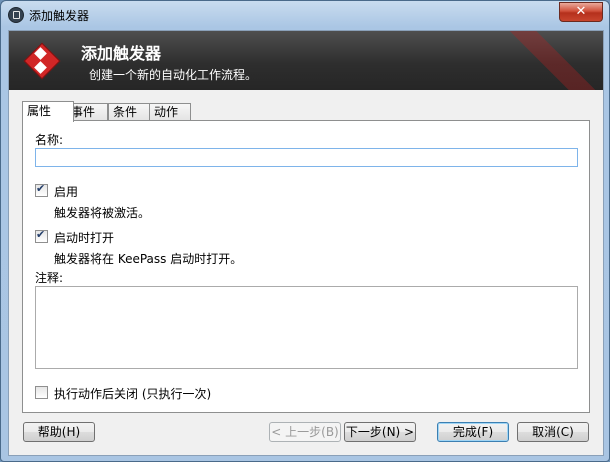 This screenshot has width=610, height=462. I want to click on finish-button: 完成(F), so click(473, 432).